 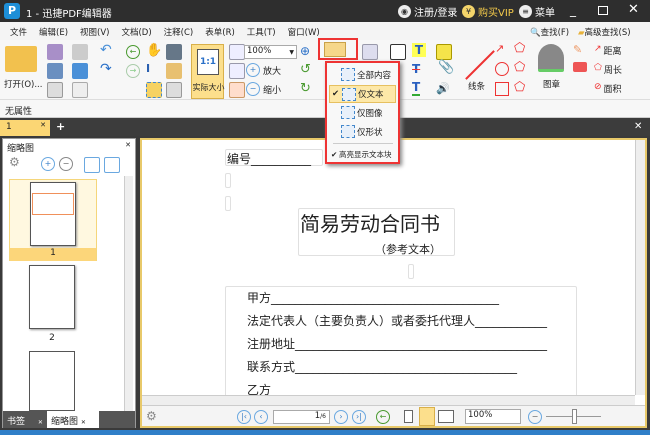 I want to click on menu-item-shape-only: 仅形状, so click(x=362, y=132).